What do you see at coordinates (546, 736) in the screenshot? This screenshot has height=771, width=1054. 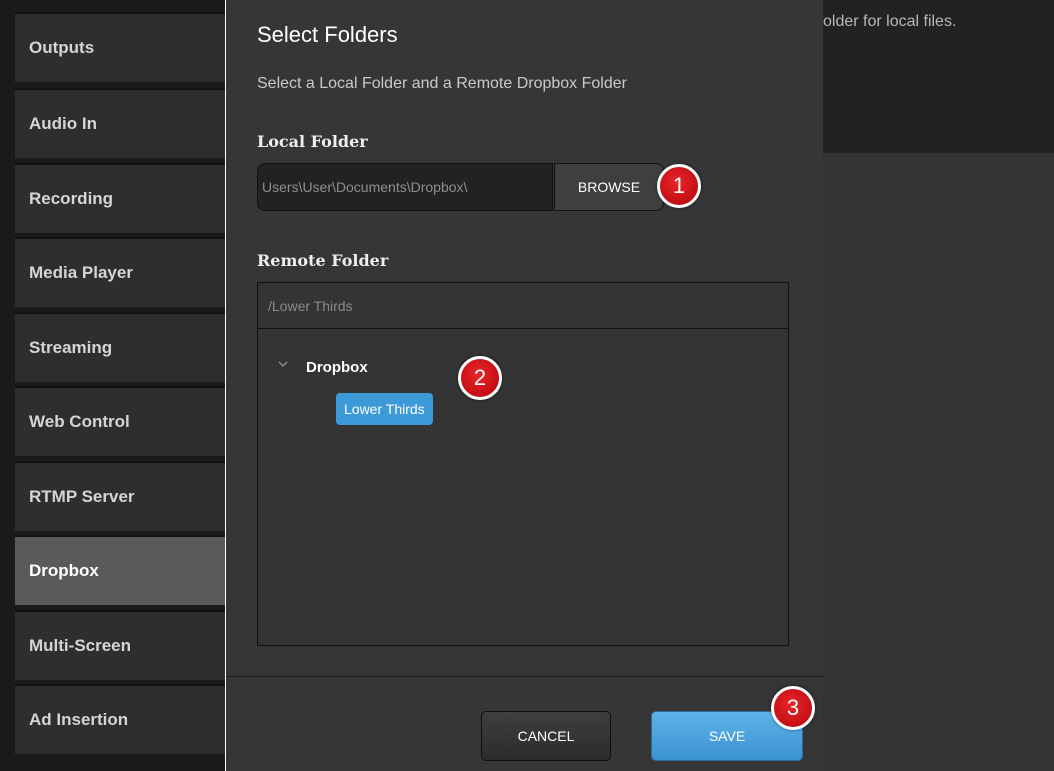 I see `cancel-button: CANCEL` at bounding box center [546, 736].